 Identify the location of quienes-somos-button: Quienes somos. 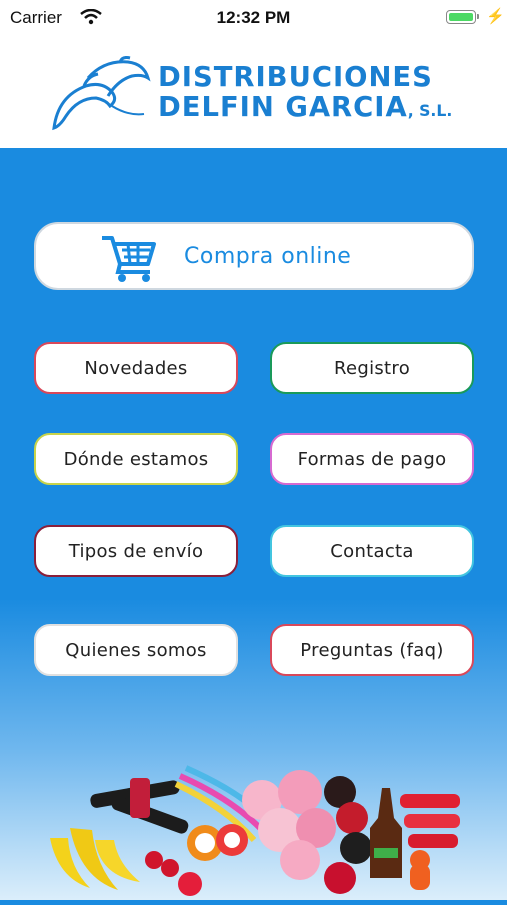
(136, 650).